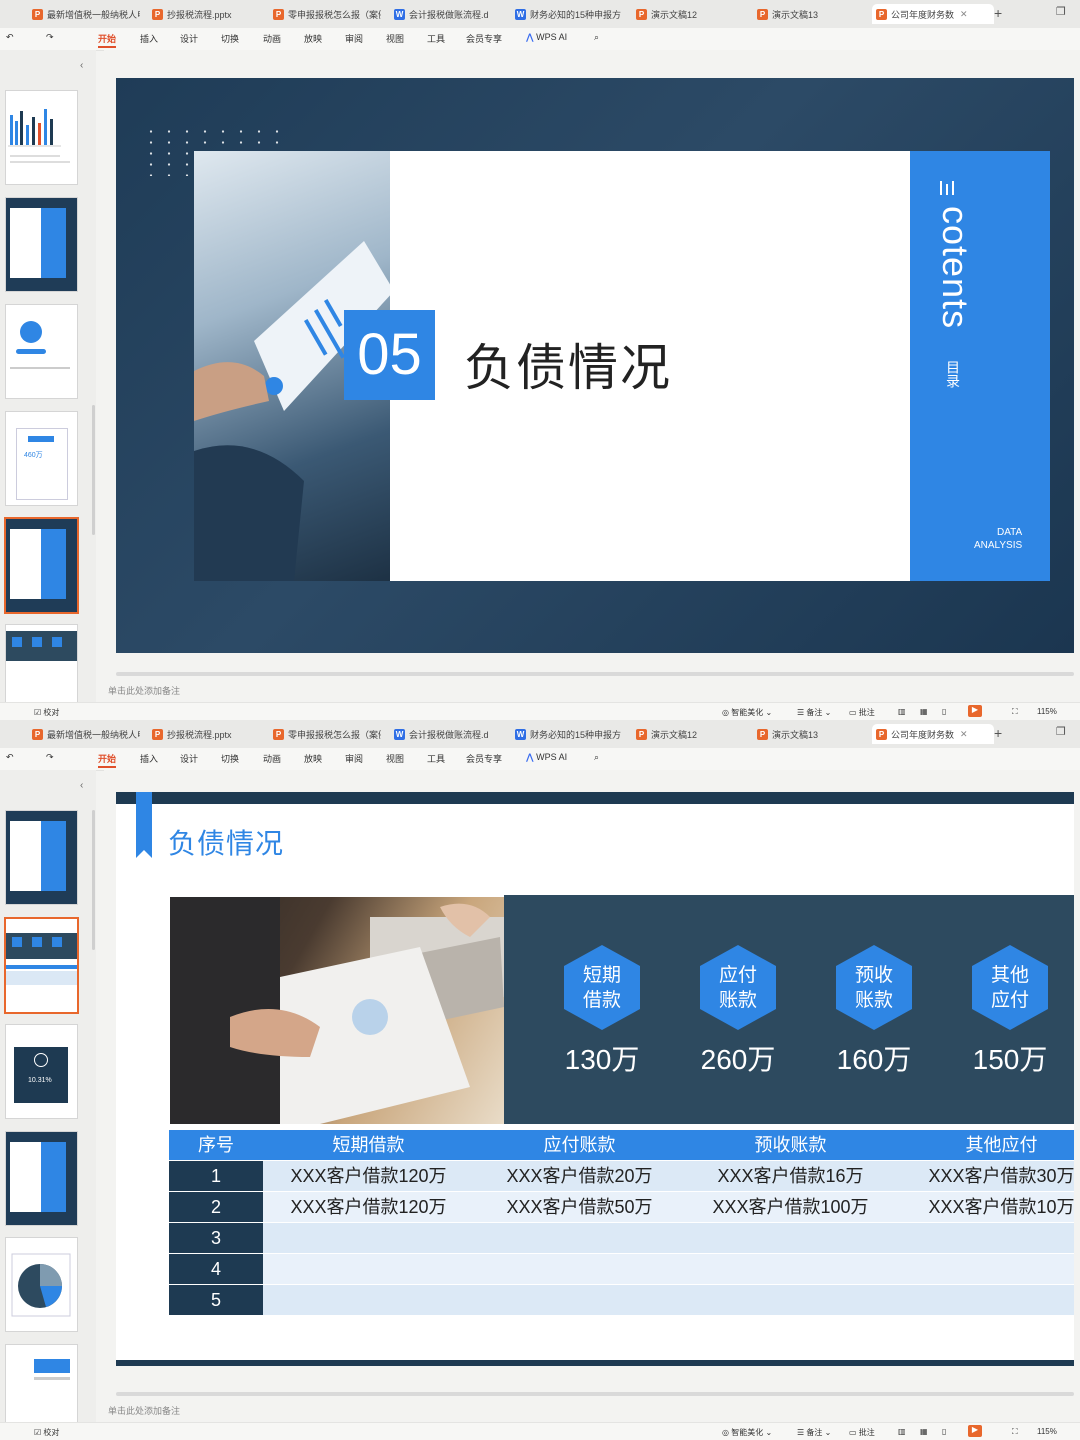  Describe the element at coordinates (866, 712) in the screenshot. I see `comments-label: 批注` at that location.